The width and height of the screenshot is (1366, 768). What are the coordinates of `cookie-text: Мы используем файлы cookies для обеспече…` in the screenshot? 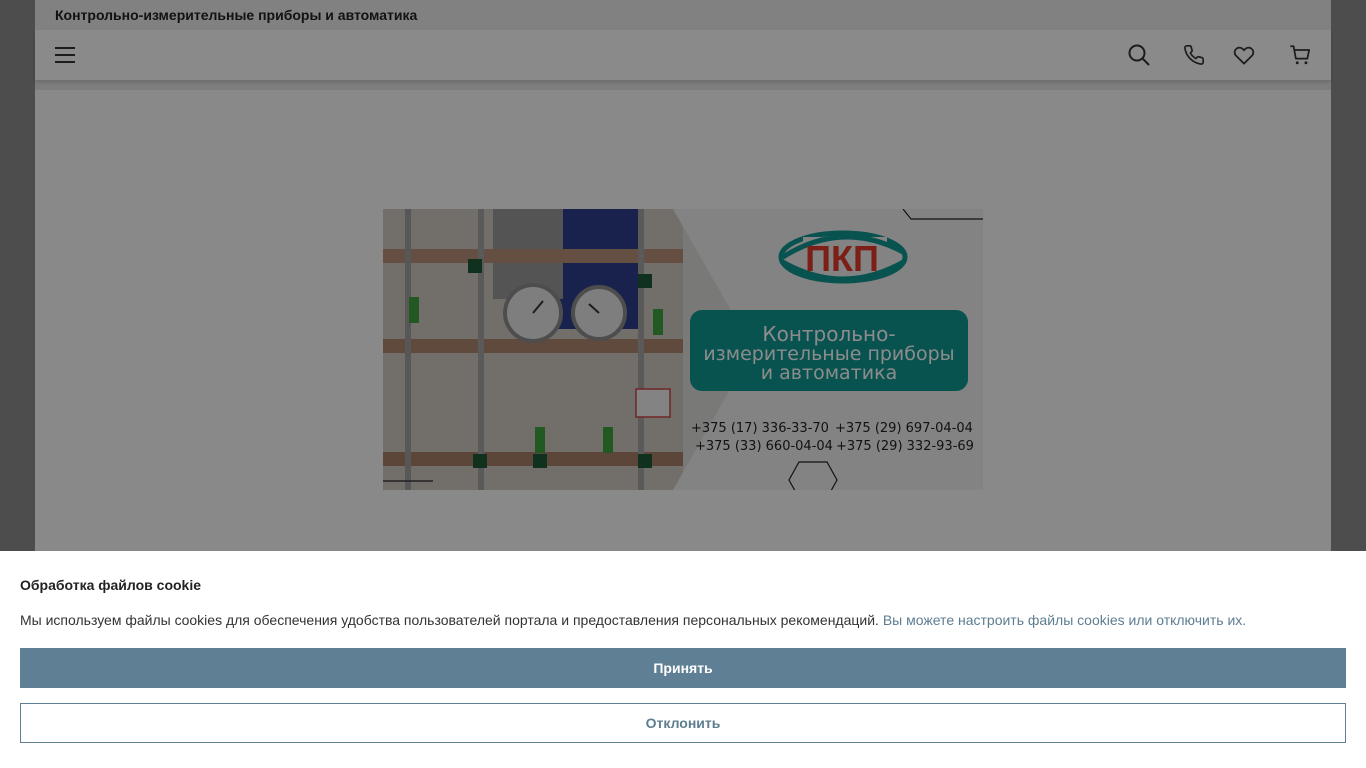 It's located at (451, 620).